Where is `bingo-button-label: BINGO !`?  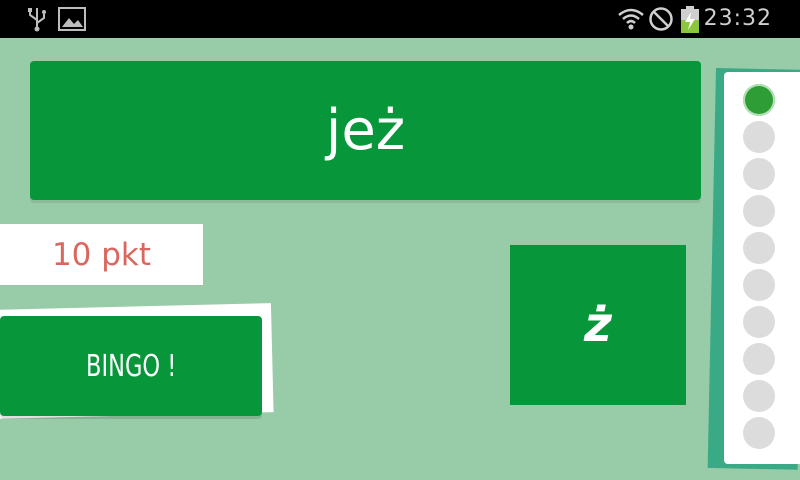
bingo-button-label: BINGO ! is located at coordinates (131, 366).